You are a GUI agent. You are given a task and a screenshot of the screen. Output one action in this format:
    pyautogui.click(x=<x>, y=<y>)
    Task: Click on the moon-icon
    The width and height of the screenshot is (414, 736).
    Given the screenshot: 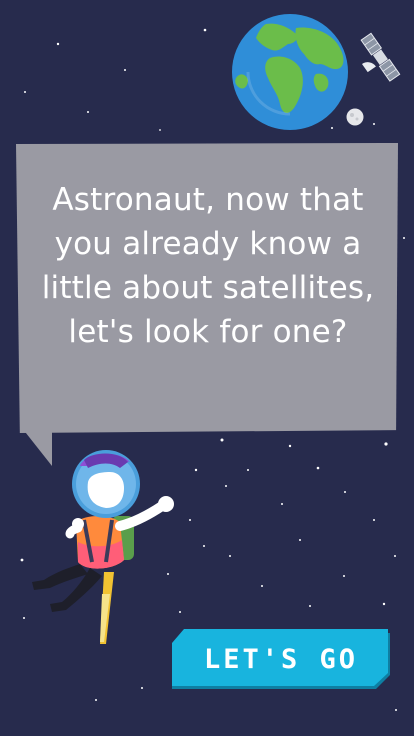 What is the action you would take?
    pyautogui.click(x=355, y=117)
    